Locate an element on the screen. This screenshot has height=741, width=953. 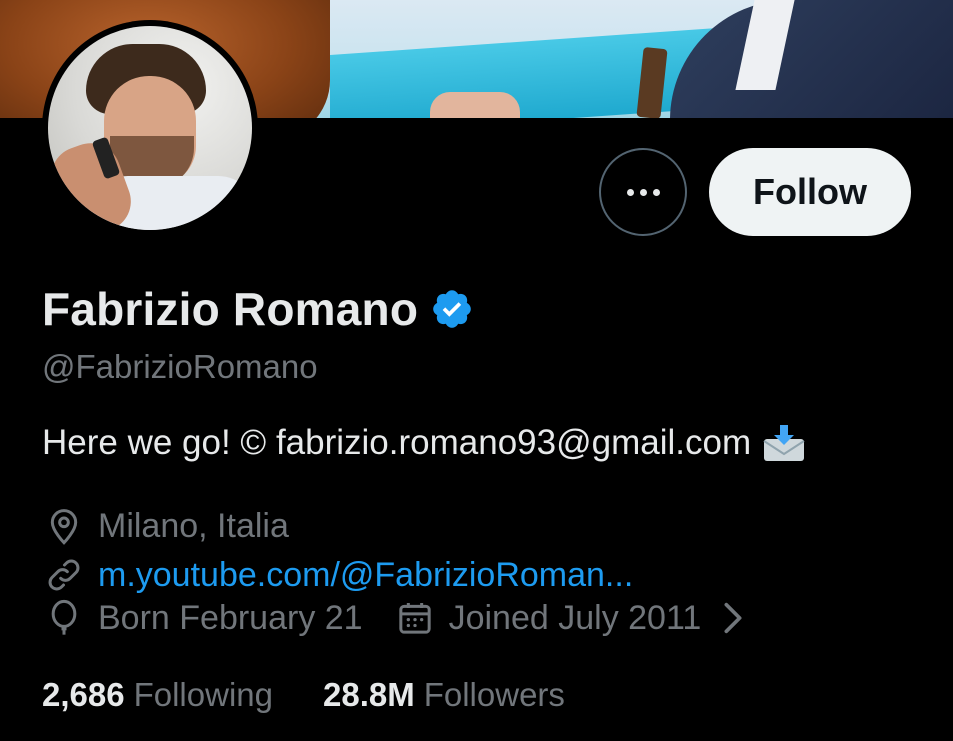
profile-dates: Born February 21 Joined July 2011 is located at coordinates (398, 618).